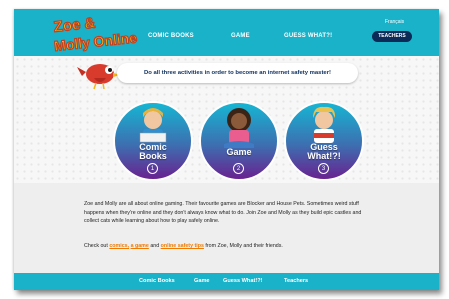 The image size is (449, 299). What do you see at coordinates (242, 281) in the screenshot?
I see `footer-guess-what-link: Guess What!?!` at bounding box center [242, 281].